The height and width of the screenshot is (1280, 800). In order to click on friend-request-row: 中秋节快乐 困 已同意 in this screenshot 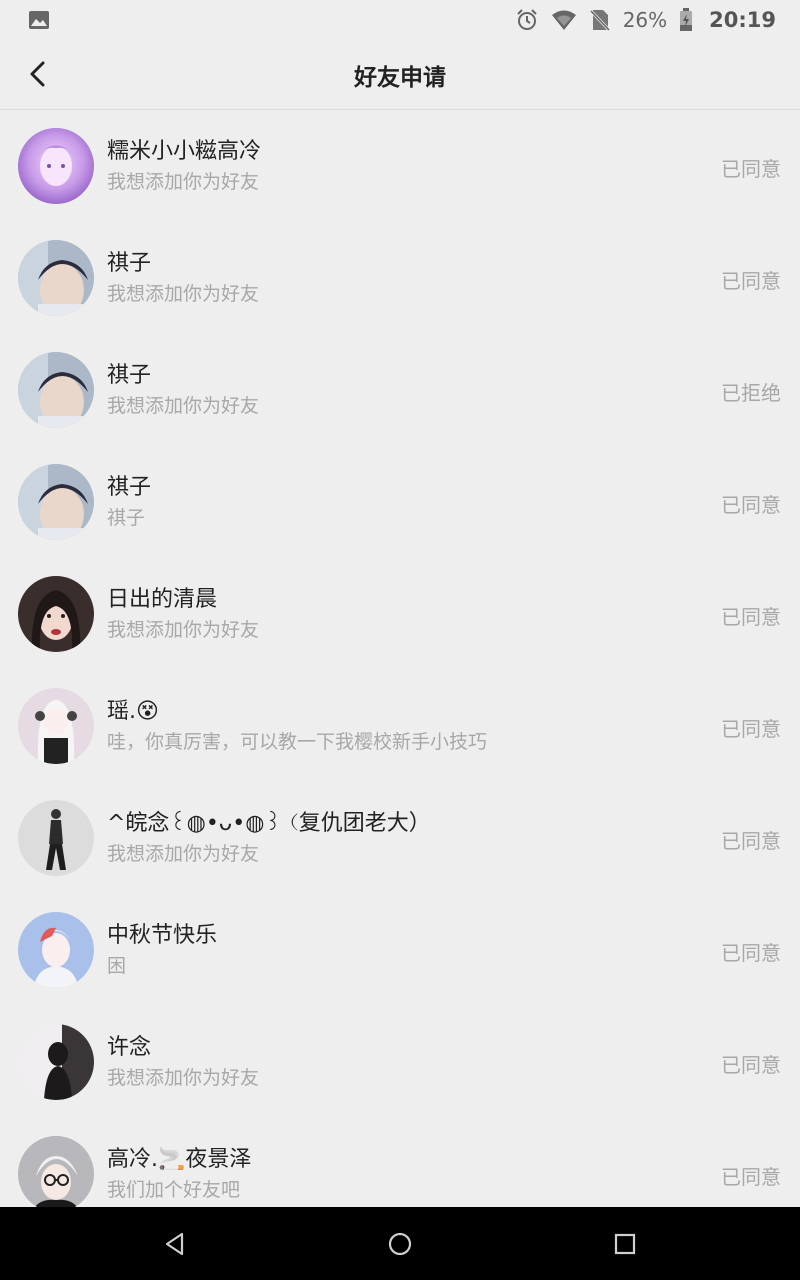, I will do `click(400, 951)`.